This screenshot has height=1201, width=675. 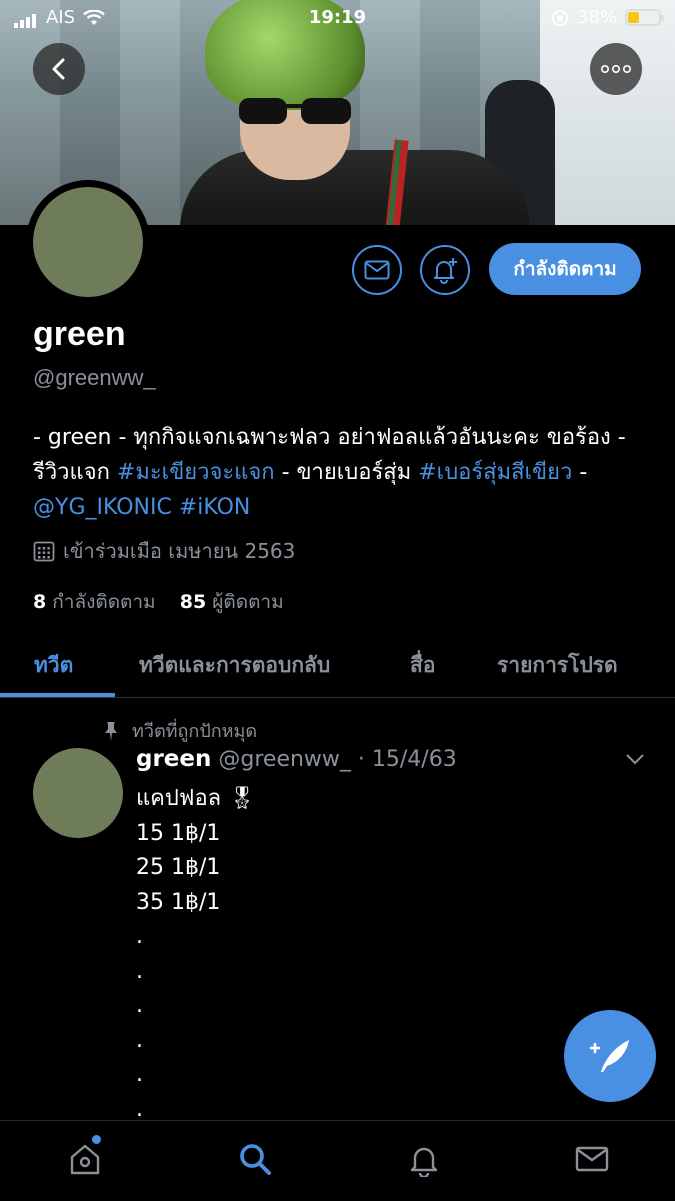 I want to click on tweet-header: green @greenww_ · 15/4/63, so click(x=296, y=759).